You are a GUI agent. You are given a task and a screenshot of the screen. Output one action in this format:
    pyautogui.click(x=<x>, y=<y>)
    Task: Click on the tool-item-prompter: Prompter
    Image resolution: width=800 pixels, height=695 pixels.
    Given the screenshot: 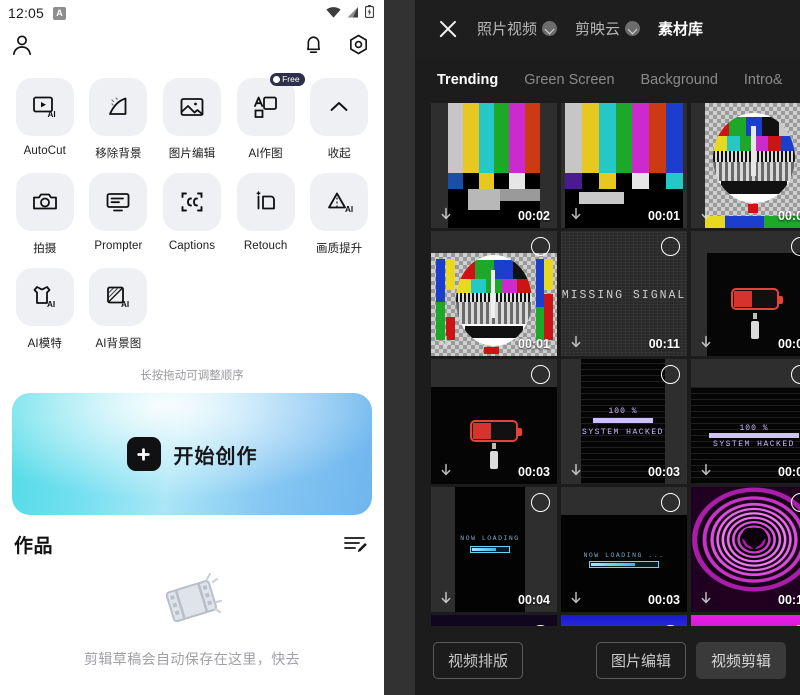 What is the action you would take?
    pyautogui.click(x=119, y=210)
    